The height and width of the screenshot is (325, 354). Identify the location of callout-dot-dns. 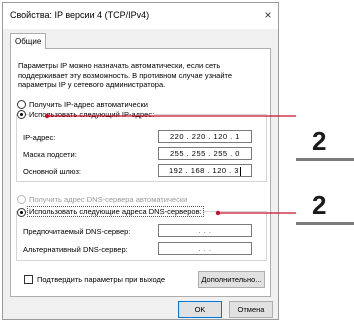
(218, 213).